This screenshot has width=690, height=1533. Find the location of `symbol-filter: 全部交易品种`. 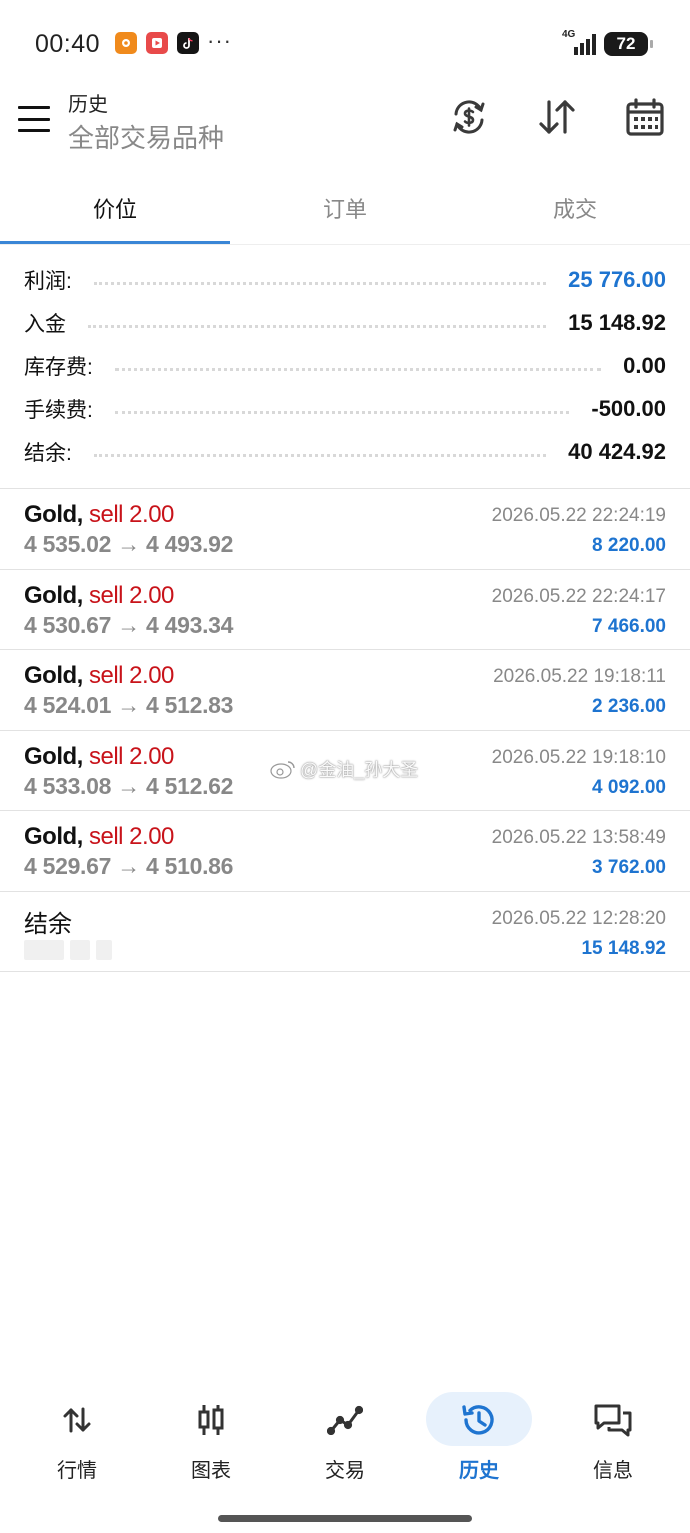

symbol-filter: 全部交易品种 is located at coordinates (146, 136).